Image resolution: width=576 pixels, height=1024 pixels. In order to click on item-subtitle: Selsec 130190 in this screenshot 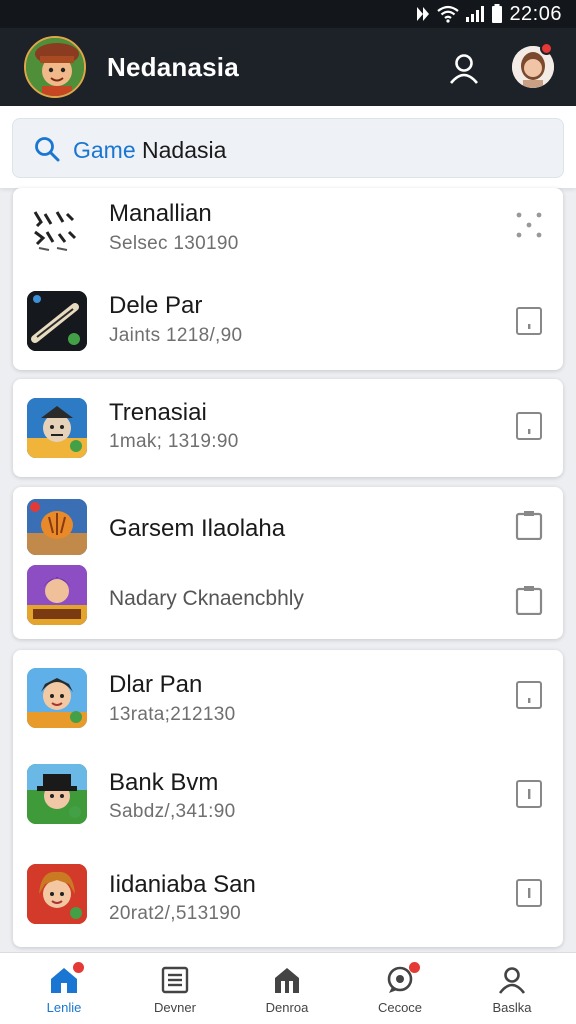, I will do `click(174, 243)`.